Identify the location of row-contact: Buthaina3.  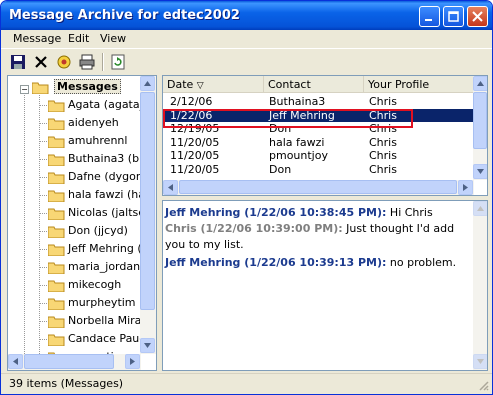
(297, 101).